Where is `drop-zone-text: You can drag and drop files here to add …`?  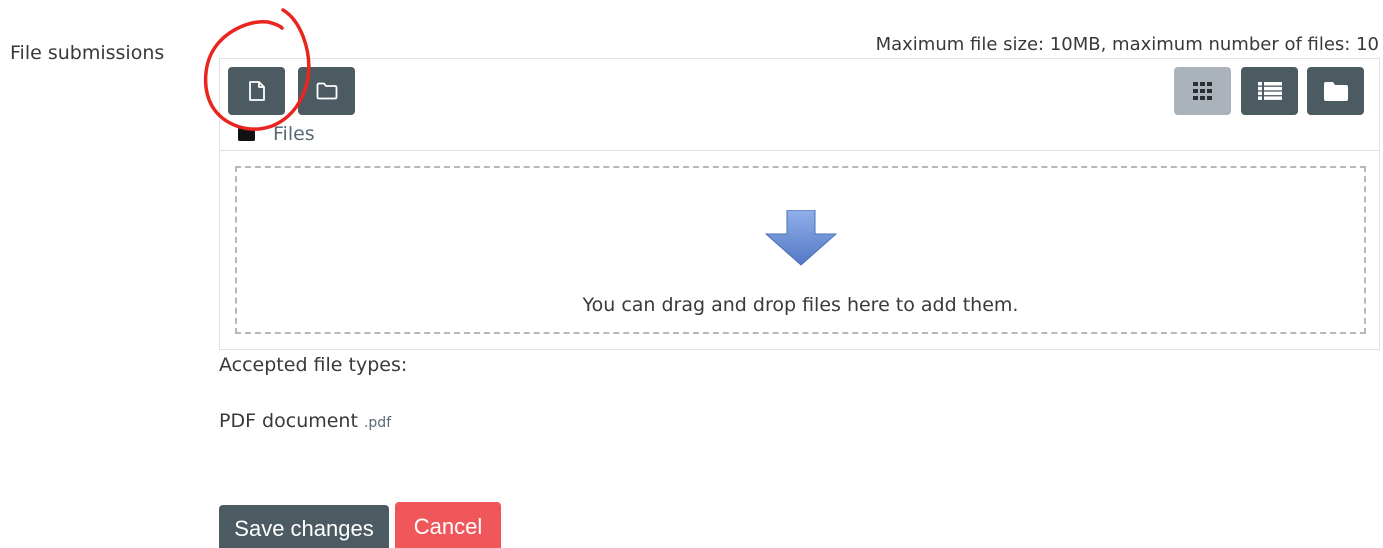
drop-zone-text: You can drag and drop files here to add … is located at coordinates (800, 305).